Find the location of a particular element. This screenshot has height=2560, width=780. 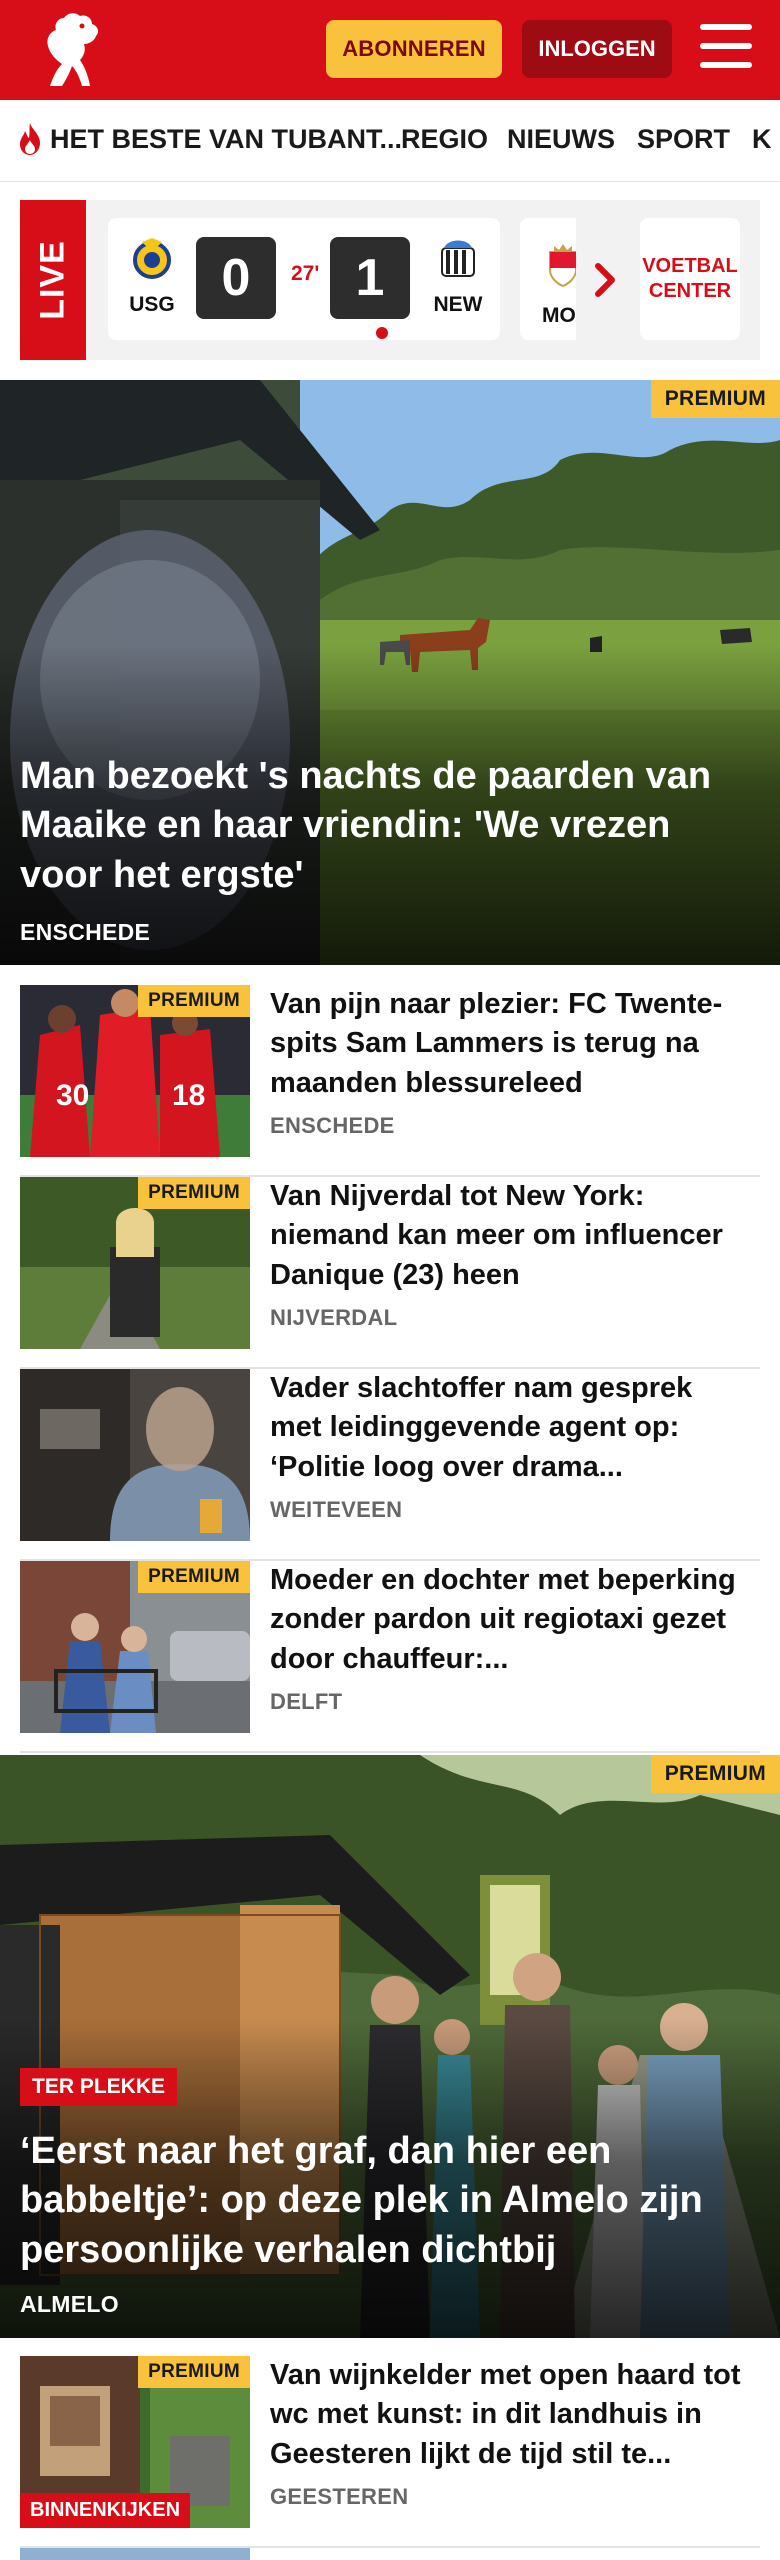

live-scores-bar: LIVE USG 0 27' 1 NEW MO VOETBAL CENTER is located at coordinates (390, 280).